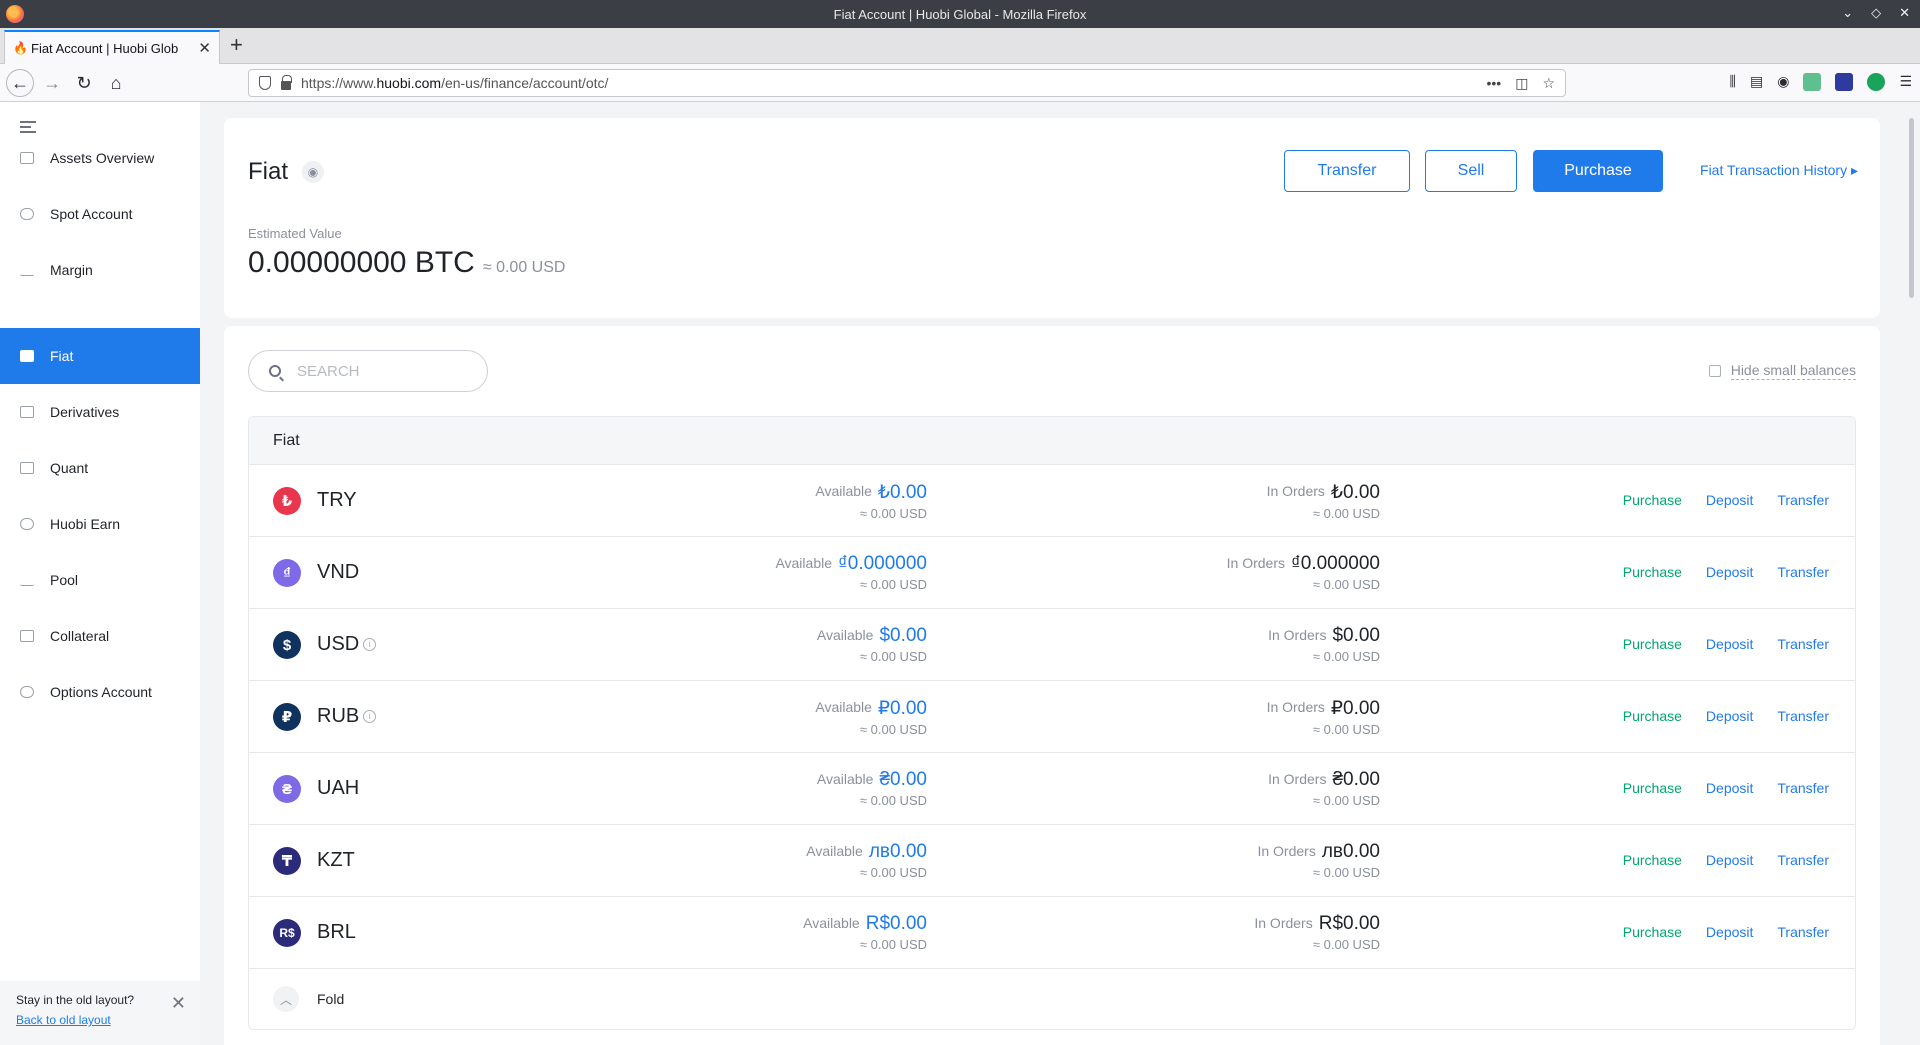 The width and height of the screenshot is (1920, 1045). What do you see at coordinates (268, 171) in the screenshot?
I see `page-title: Fiat` at bounding box center [268, 171].